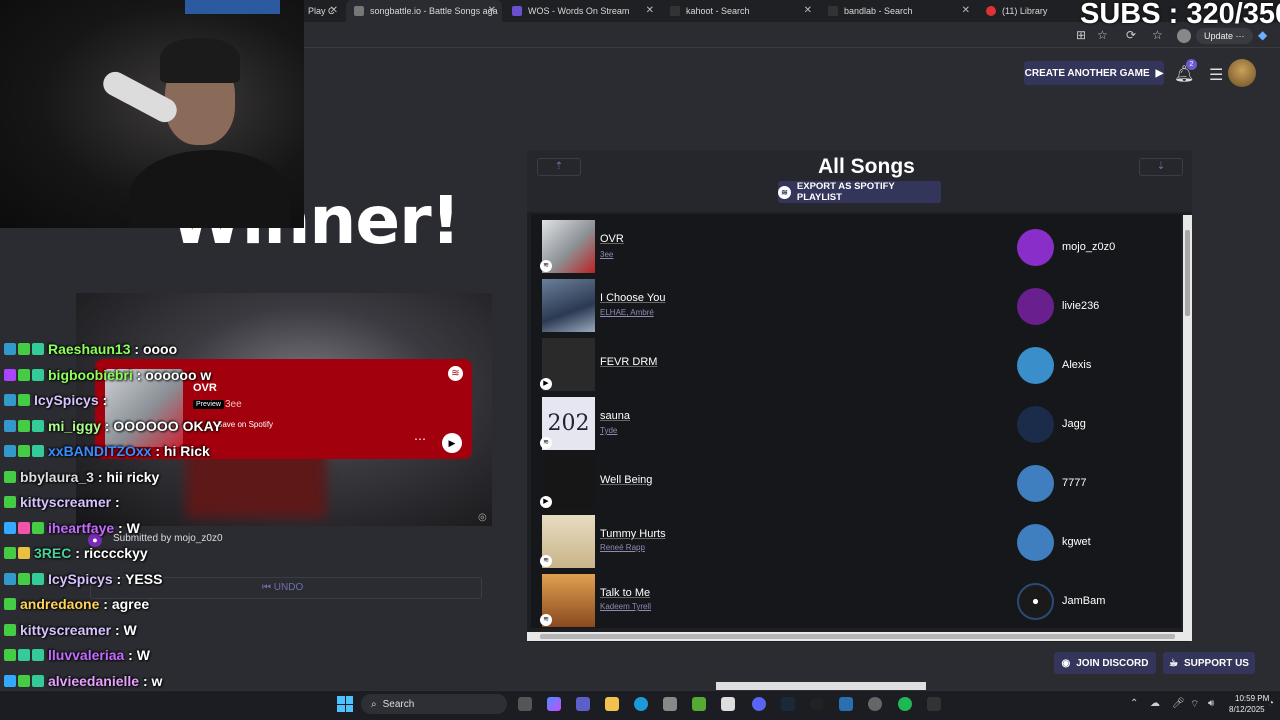 The image size is (1280, 720). I want to click on song-name: FEVR DRM, so click(628, 362).